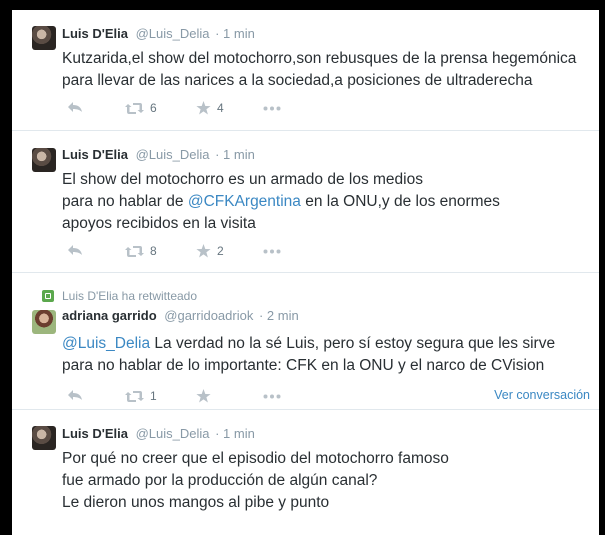  Describe the element at coordinates (153, 396) in the screenshot. I see `retweet-count: 1` at that location.